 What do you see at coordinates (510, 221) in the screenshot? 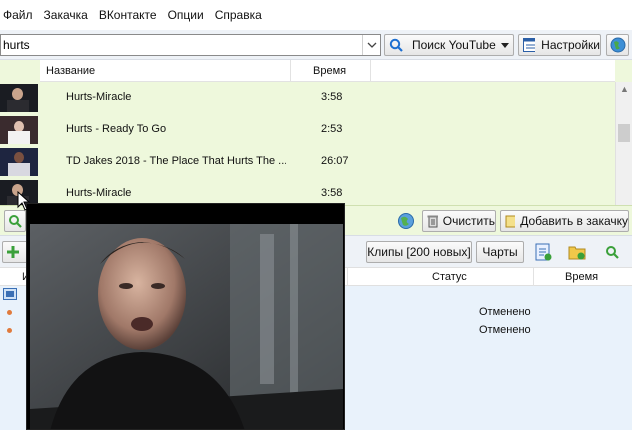
I see `add-download-icon` at bounding box center [510, 221].